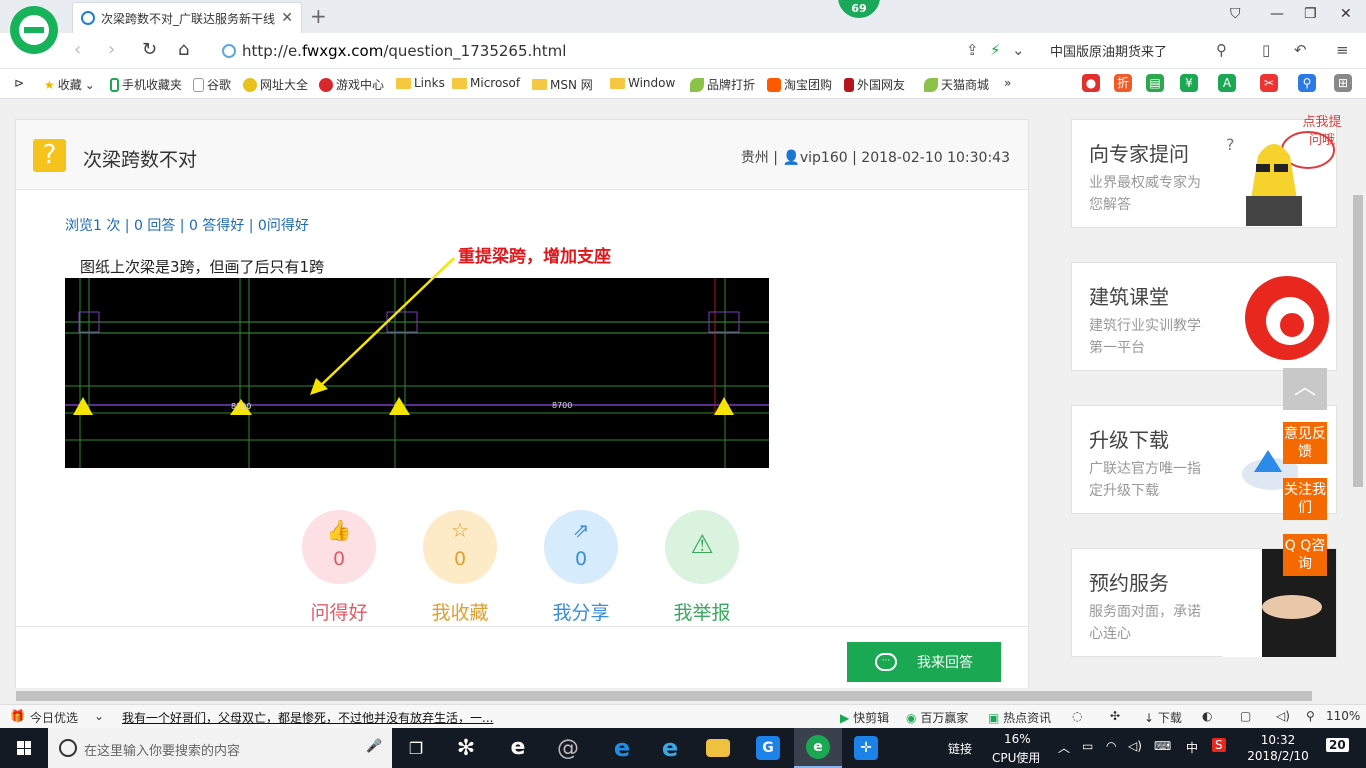 This screenshot has height=768, width=1366. What do you see at coordinates (24, 748) in the screenshot?
I see `start-button` at bounding box center [24, 748].